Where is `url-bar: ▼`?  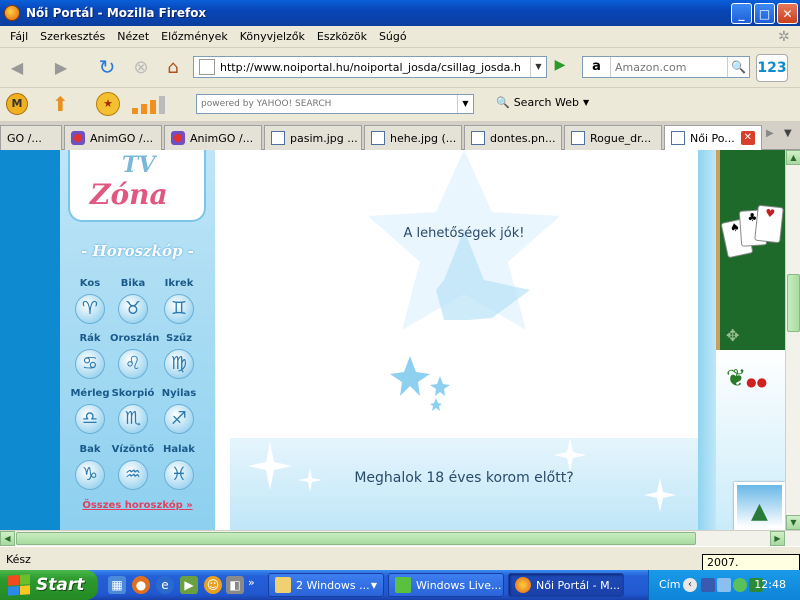 url-bar: ▼ is located at coordinates (370, 67).